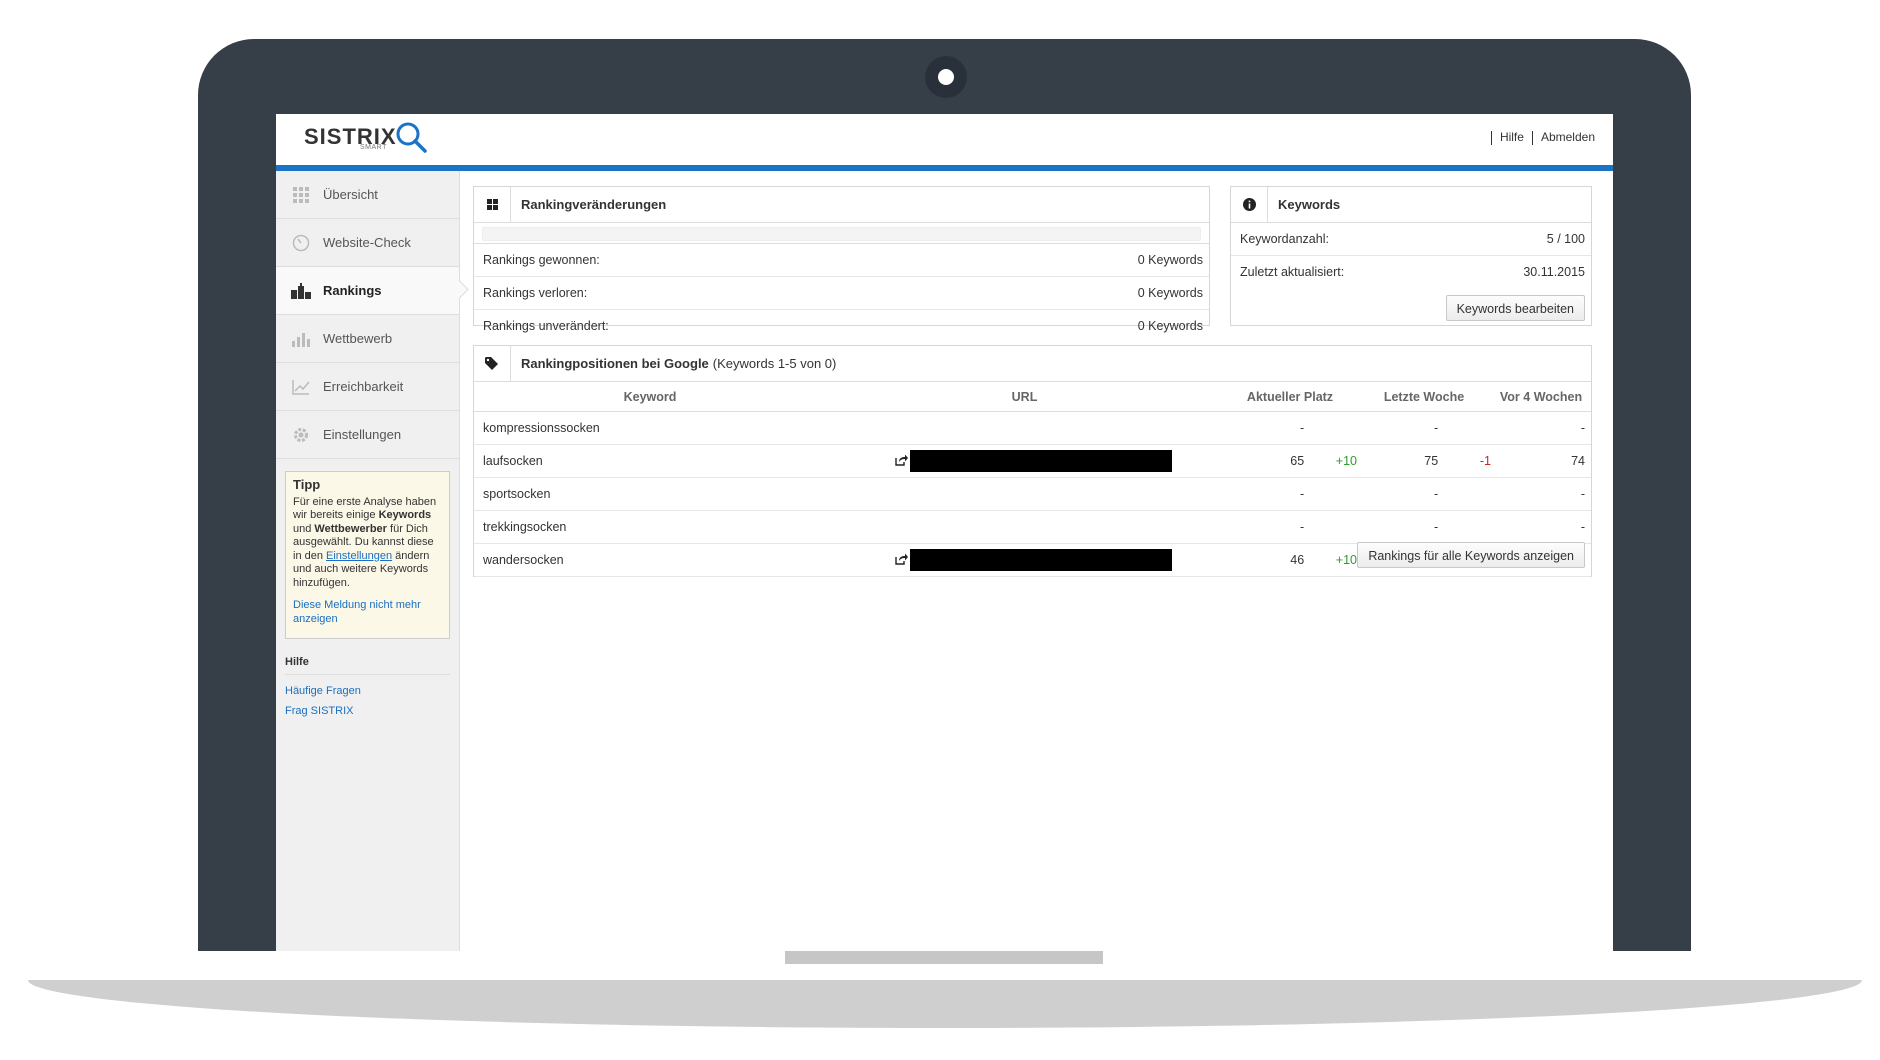 The width and height of the screenshot is (1880, 1060). What do you see at coordinates (301, 291) in the screenshot?
I see `podium-icon` at bounding box center [301, 291].